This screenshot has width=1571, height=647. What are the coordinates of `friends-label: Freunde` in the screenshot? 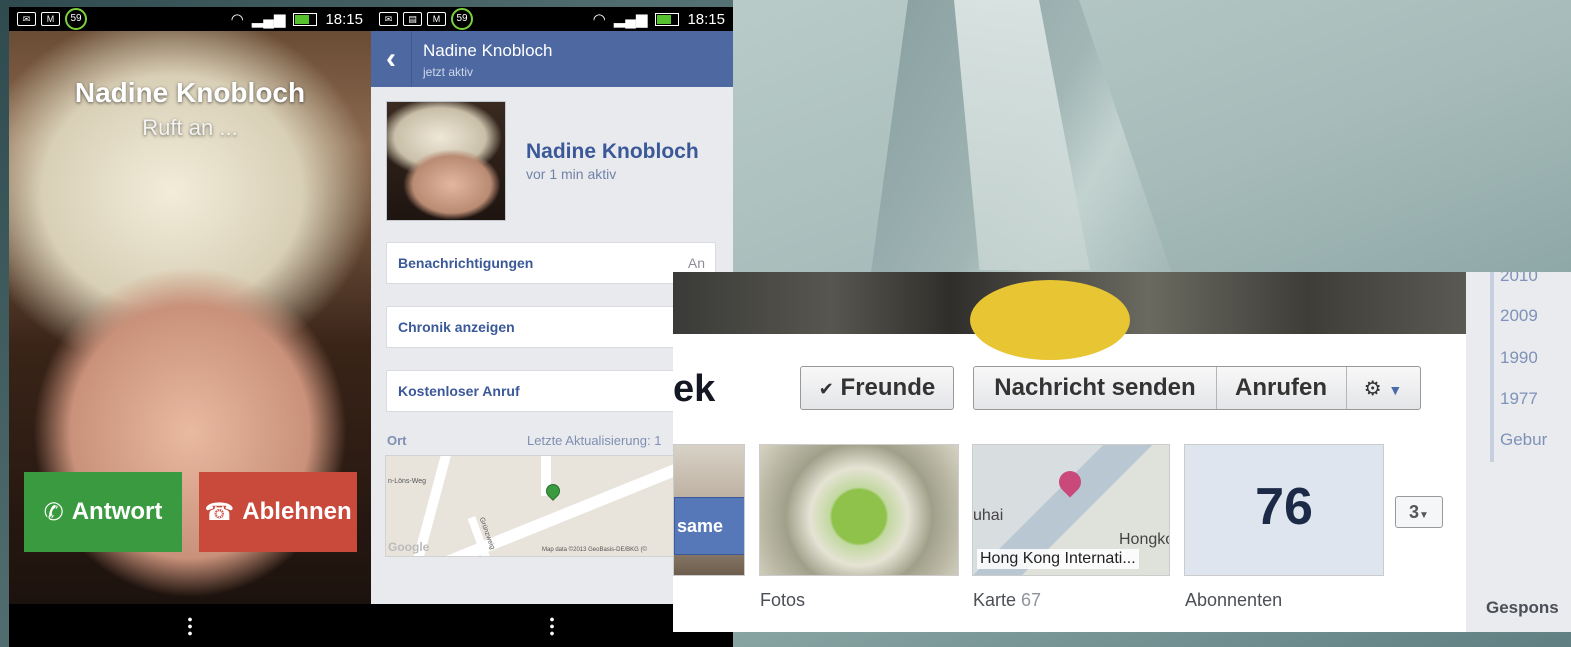 It's located at (888, 387).